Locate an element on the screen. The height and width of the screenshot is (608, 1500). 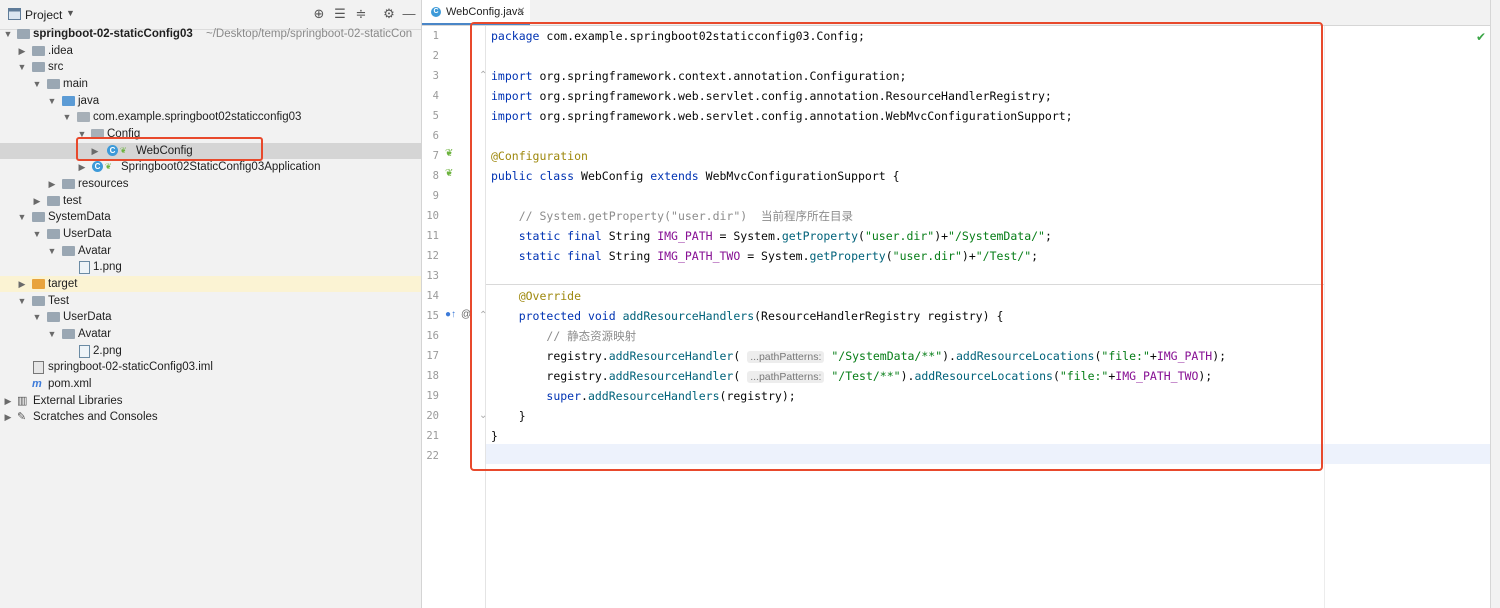
class-icon: C is located at coordinates (98, 167).